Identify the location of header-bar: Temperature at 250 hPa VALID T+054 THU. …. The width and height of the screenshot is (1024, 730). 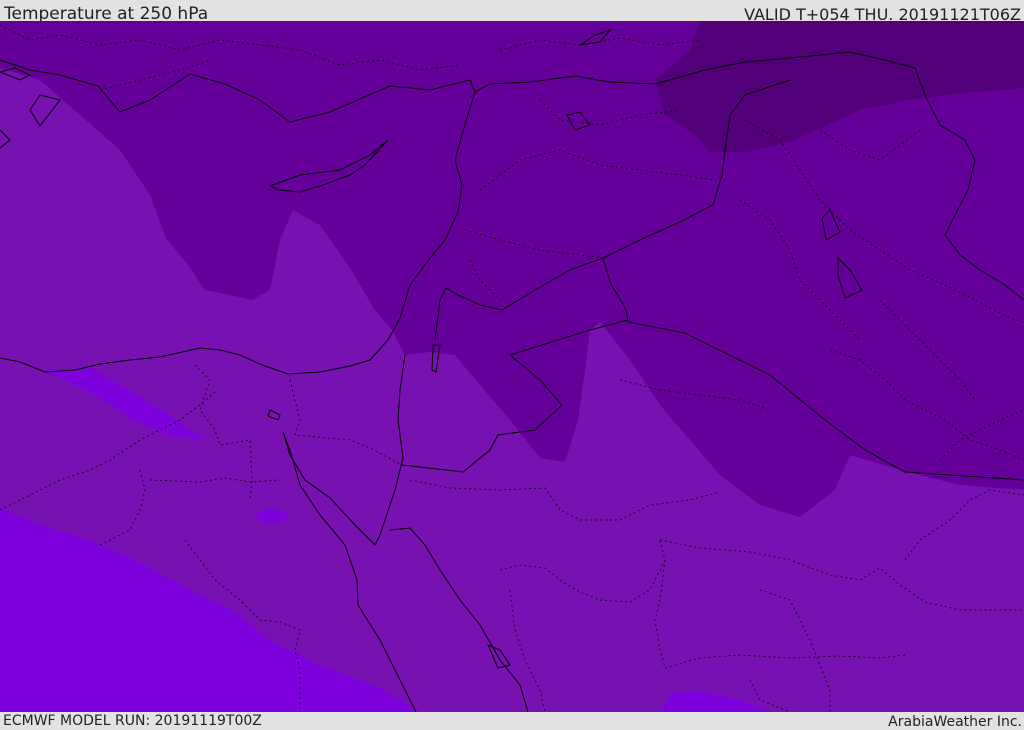
(512, 12).